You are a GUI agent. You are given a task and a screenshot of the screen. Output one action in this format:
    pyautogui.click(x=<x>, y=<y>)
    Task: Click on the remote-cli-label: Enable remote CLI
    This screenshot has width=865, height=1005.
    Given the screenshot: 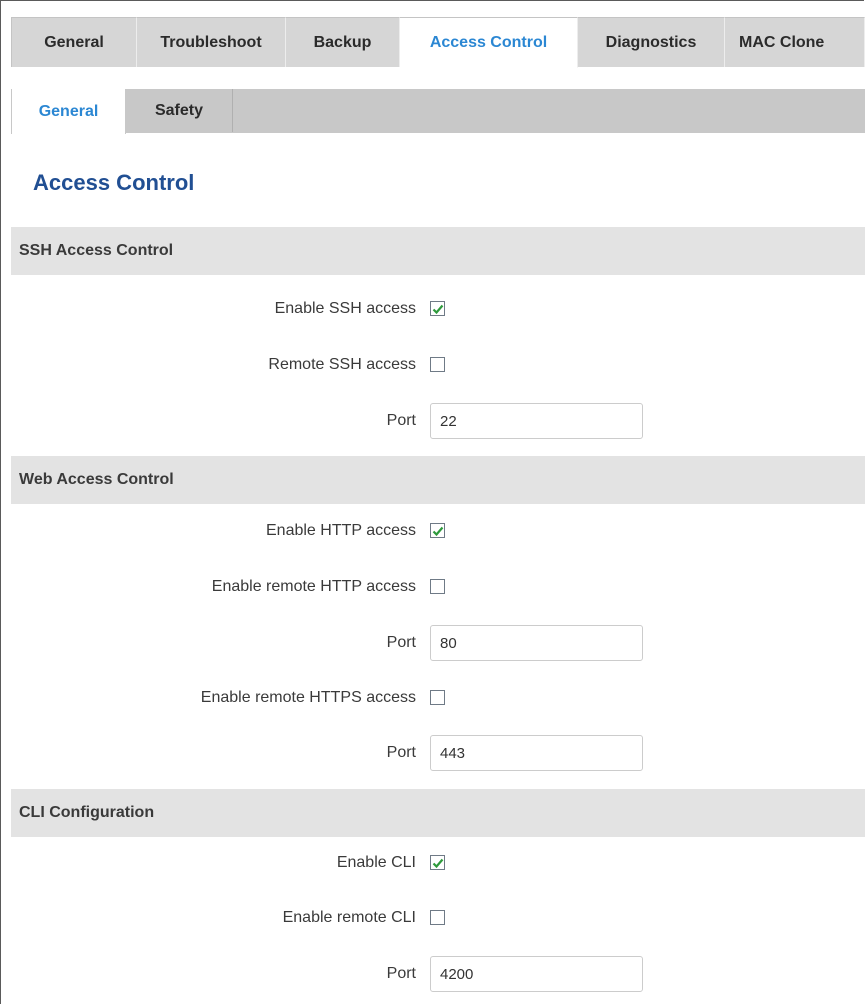 What is the action you would take?
    pyautogui.click(x=349, y=917)
    